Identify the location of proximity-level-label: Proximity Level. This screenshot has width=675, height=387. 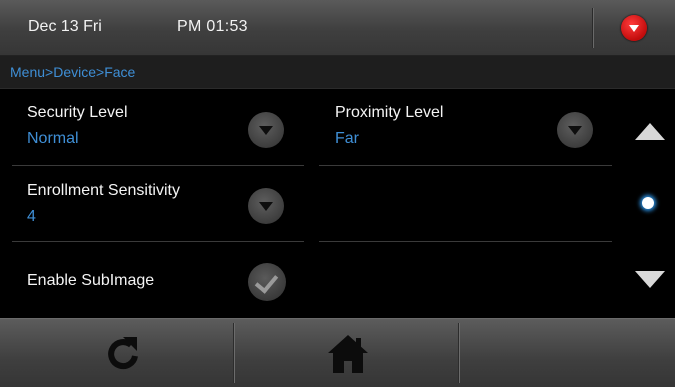
(389, 112).